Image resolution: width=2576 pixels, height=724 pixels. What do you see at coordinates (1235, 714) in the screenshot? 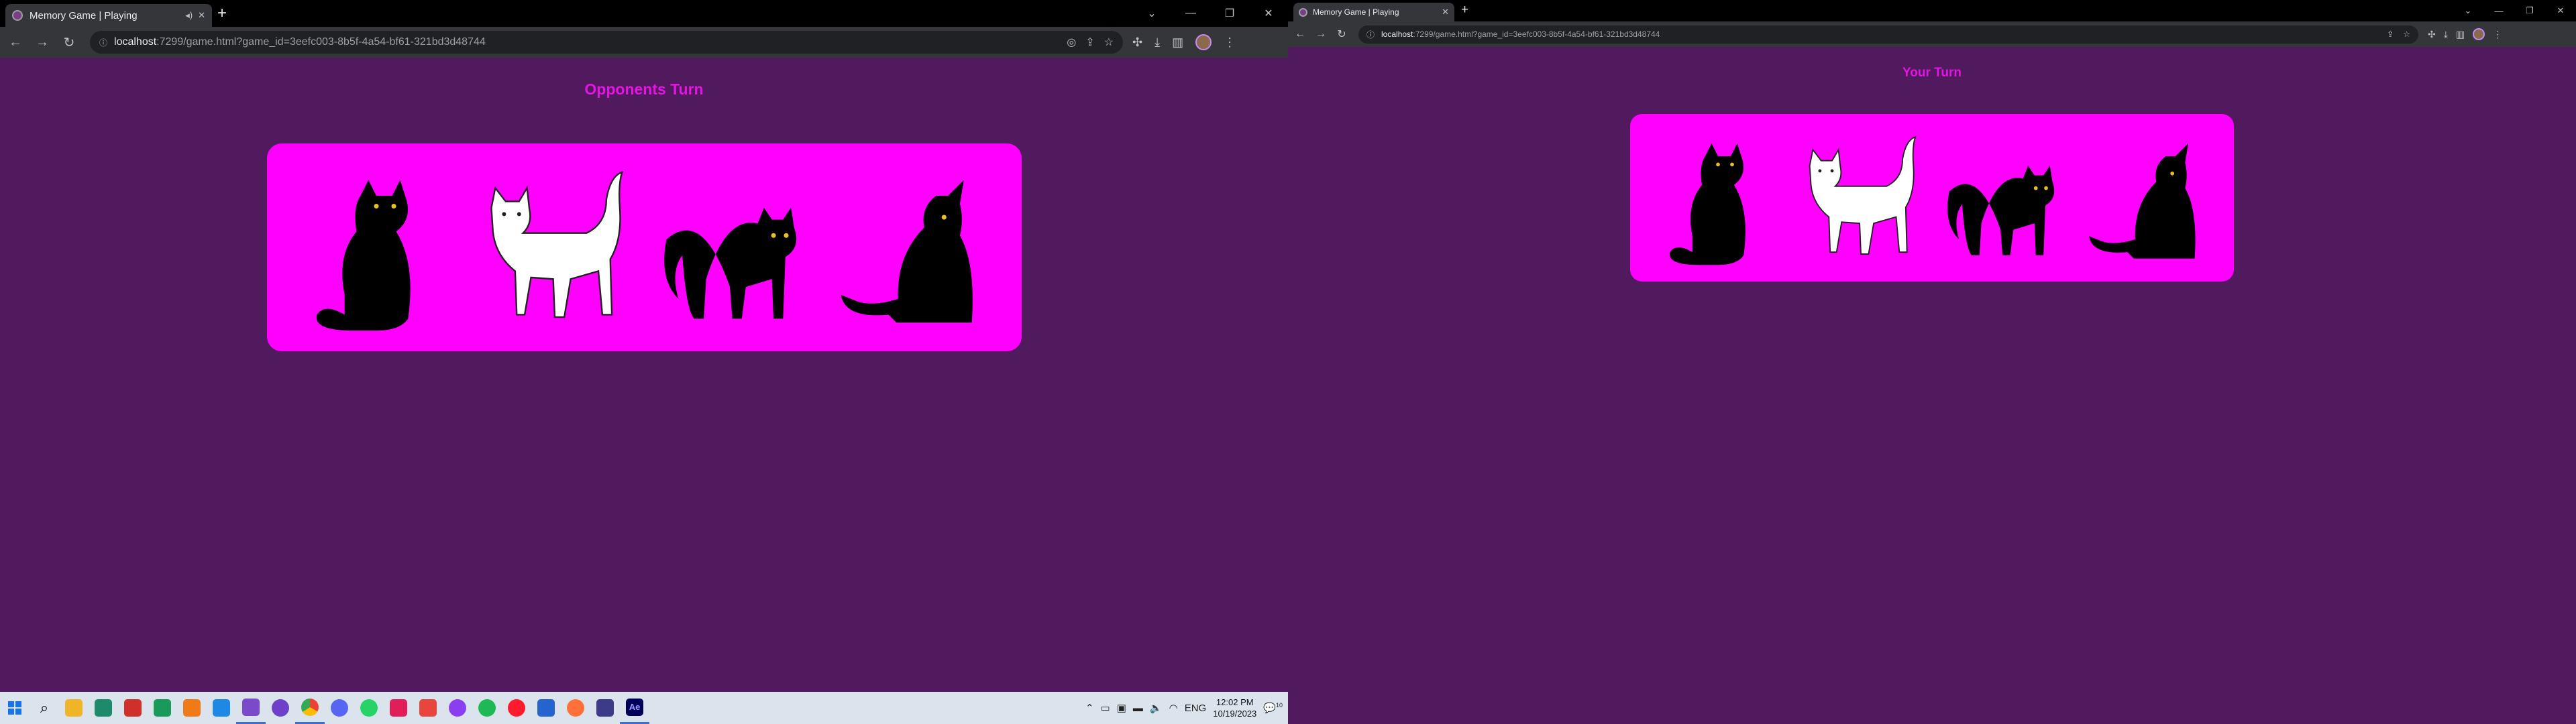
I see `date: 10/19/2023` at bounding box center [1235, 714].